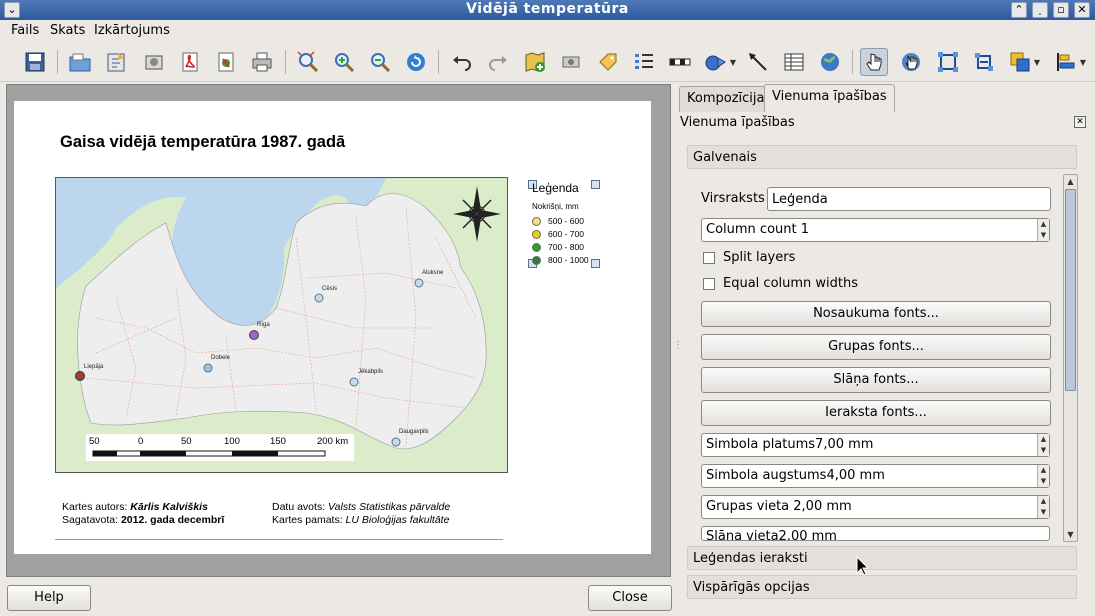  What do you see at coordinates (416, 62) in the screenshot?
I see `refresh-icon` at bounding box center [416, 62].